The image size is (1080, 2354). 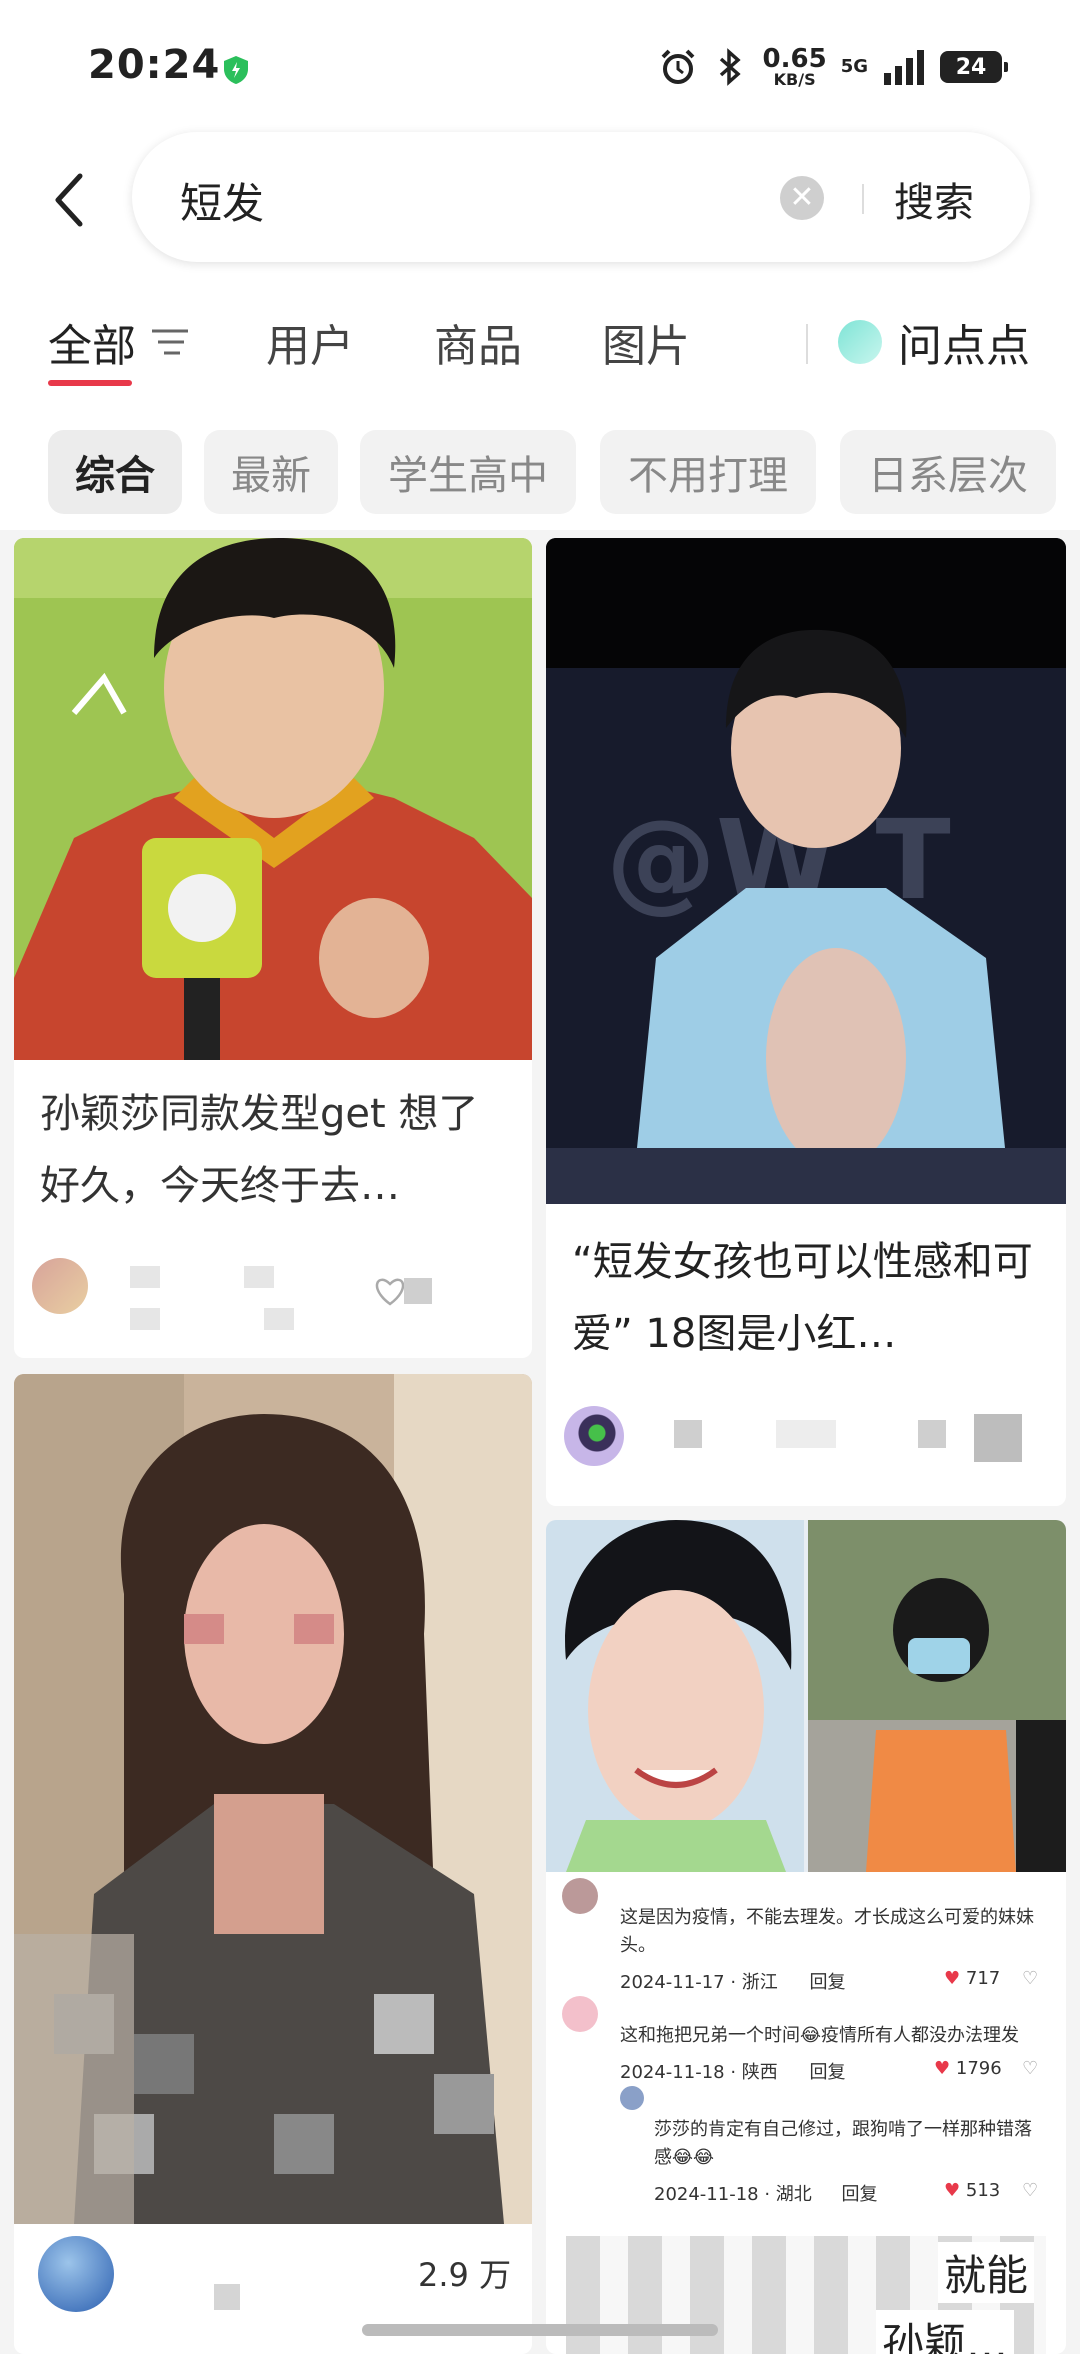 I want to click on comment-like: ♥ 513, so click(x=972, y=2190).